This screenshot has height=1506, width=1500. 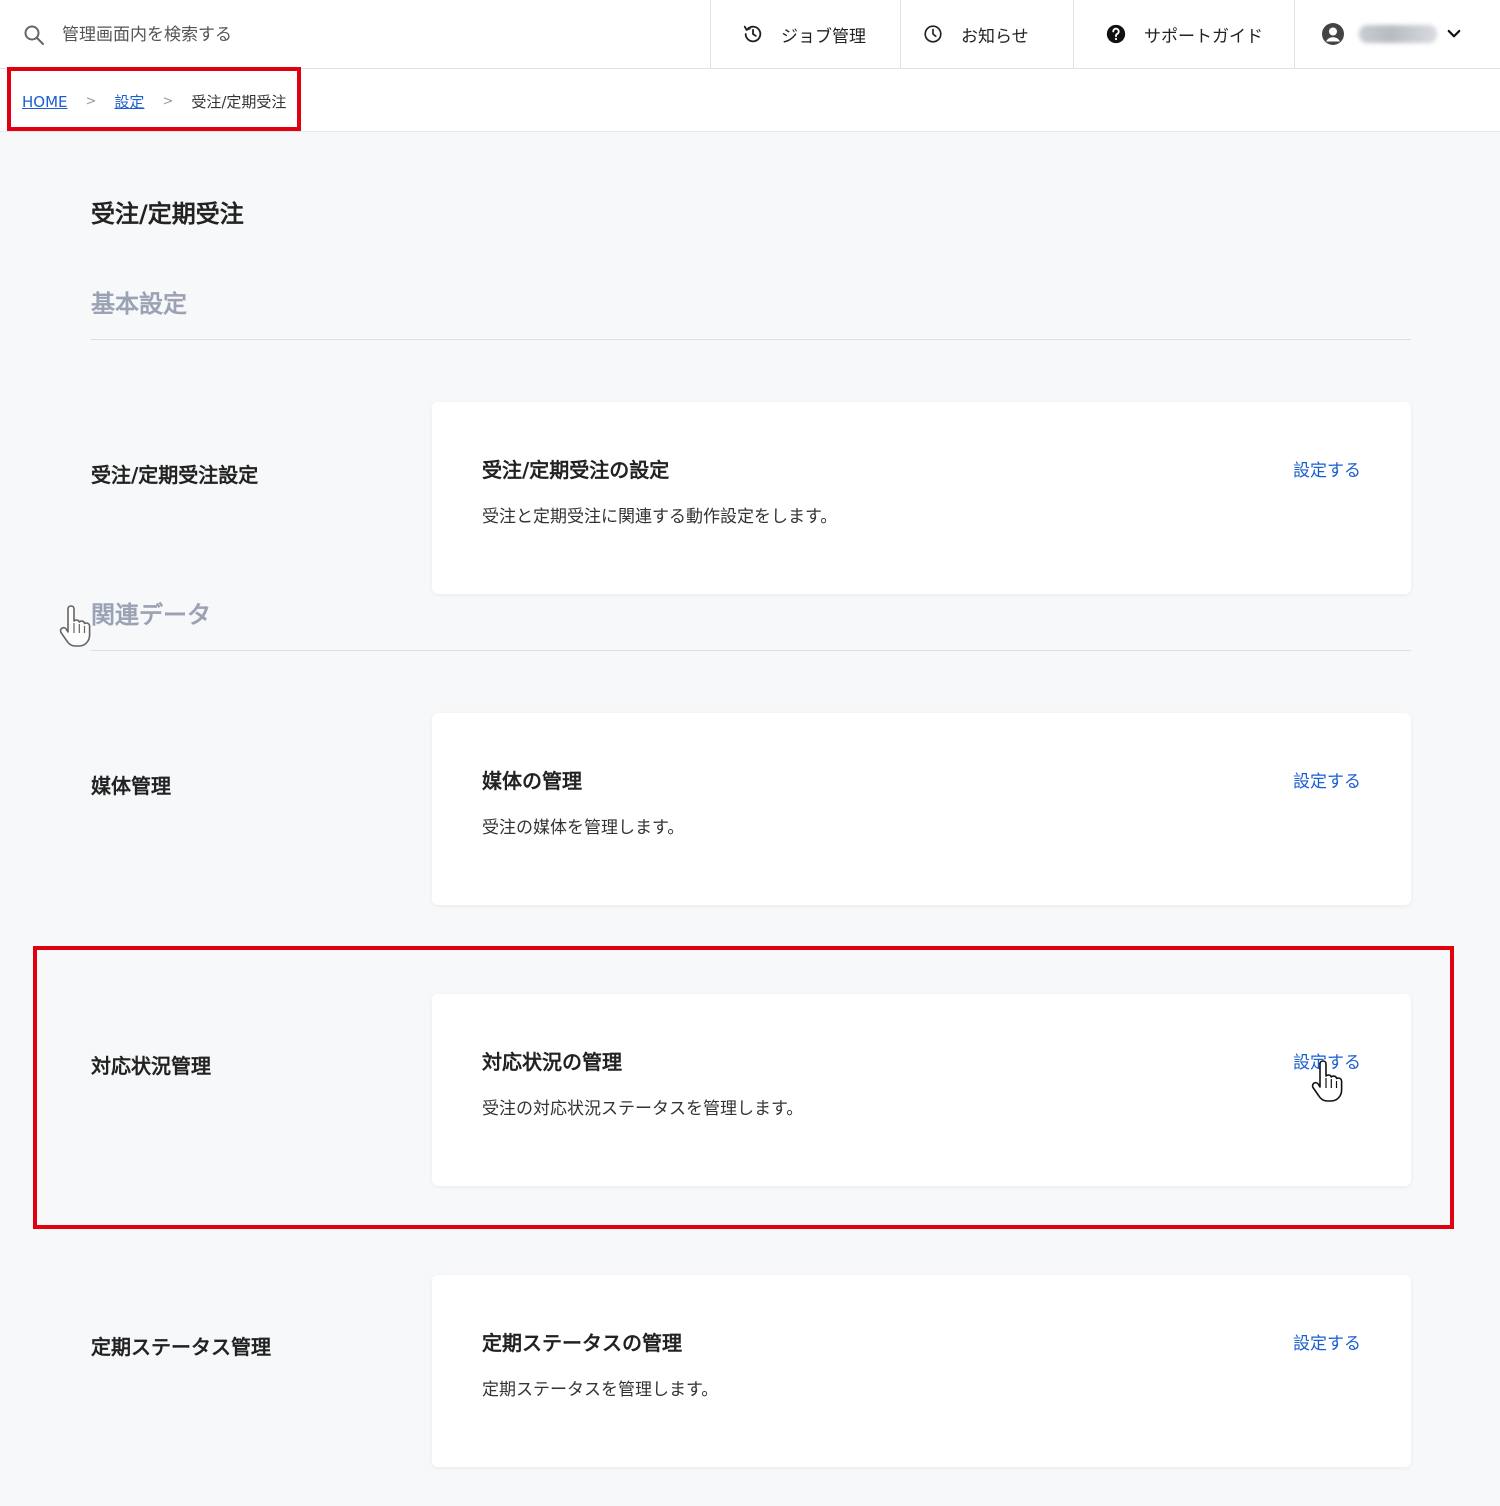 What do you see at coordinates (131, 786) in the screenshot?
I see `row-label-media: 媒体管理` at bounding box center [131, 786].